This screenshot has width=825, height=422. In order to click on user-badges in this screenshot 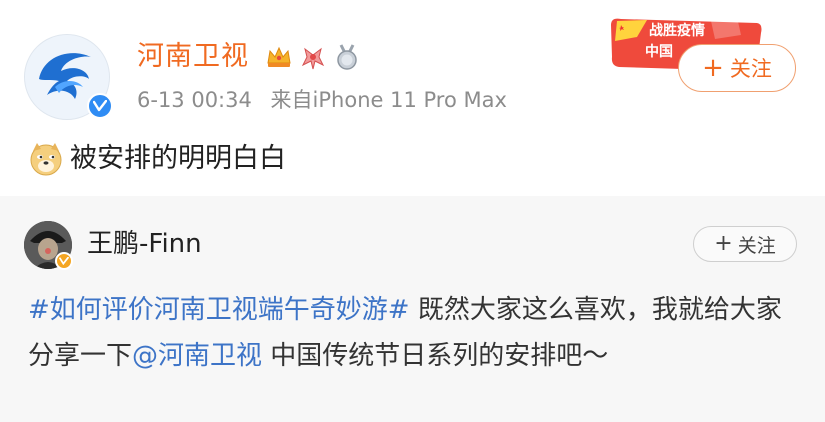, I will do `click(313, 57)`.